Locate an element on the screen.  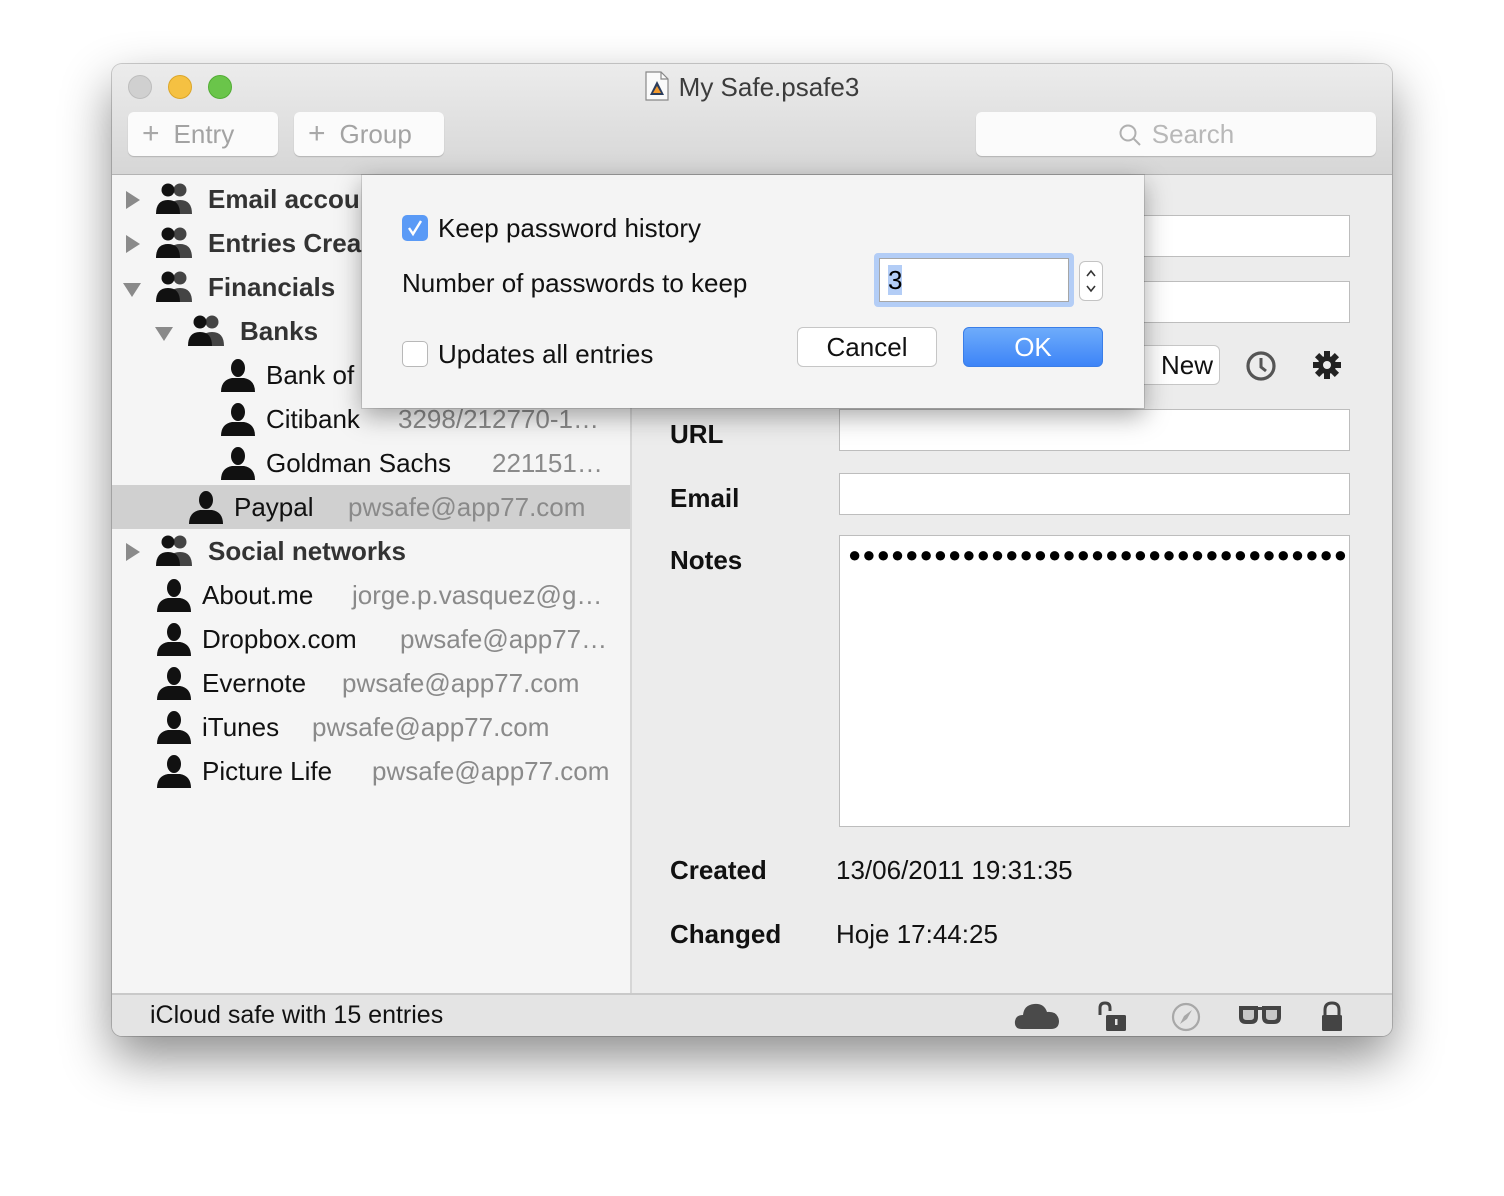
tree-label: Evernote is located at coordinates (254, 683).